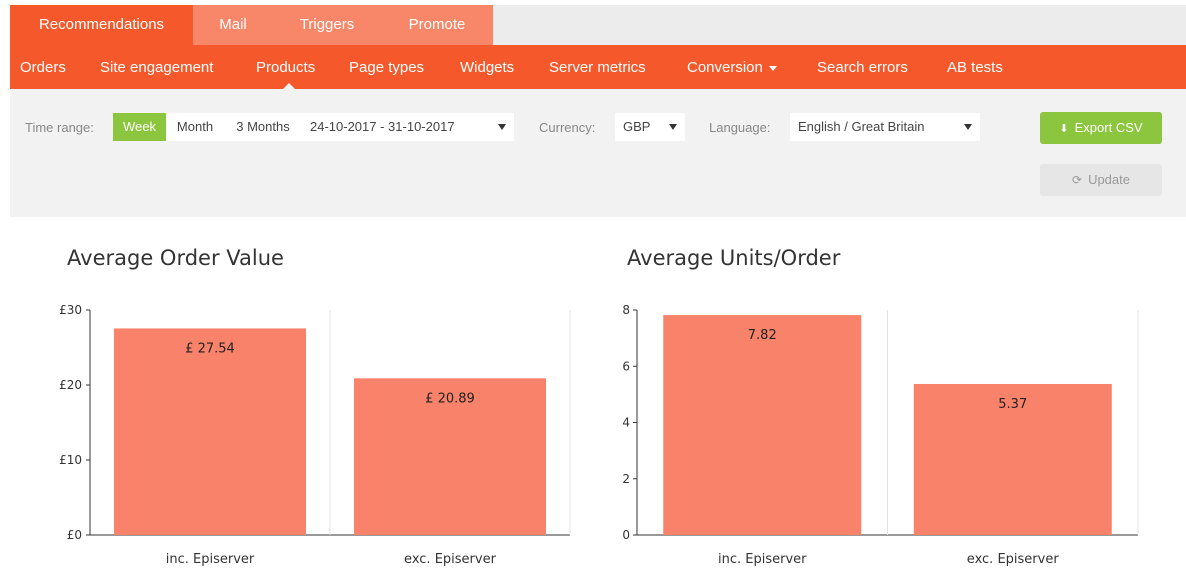 The height and width of the screenshot is (570, 1186). What do you see at coordinates (43, 67) in the screenshot?
I see `nav-orders: Orders` at bounding box center [43, 67].